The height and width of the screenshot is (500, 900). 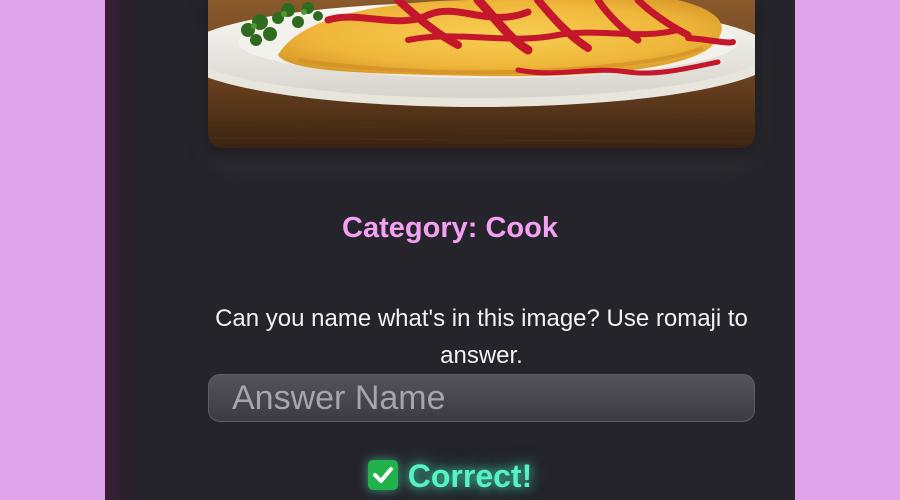 What do you see at coordinates (121, 250) in the screenshot?
I see `card-edge` at bounding box center [121, 250].